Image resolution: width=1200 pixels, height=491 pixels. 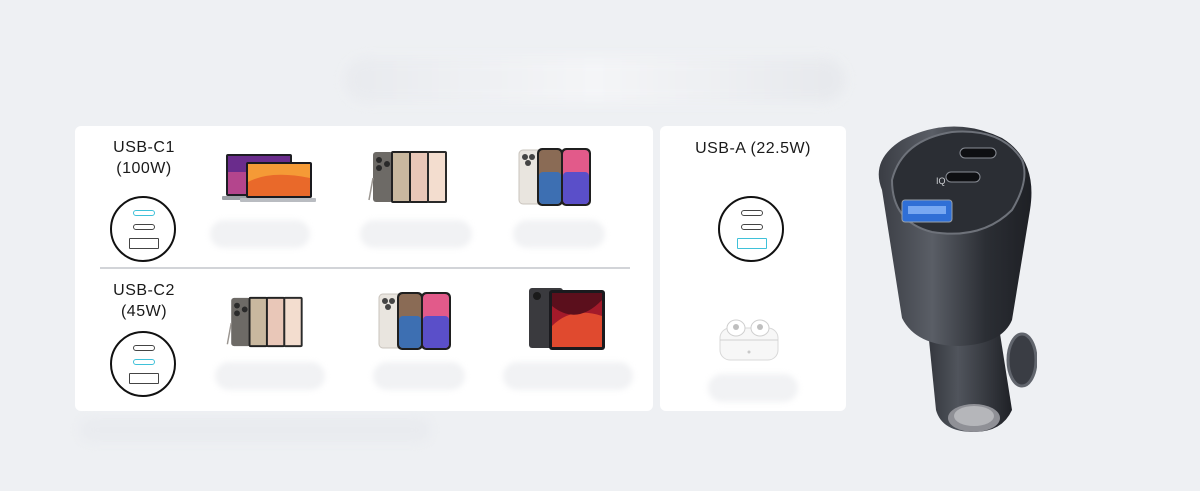 What do you see at coordinates (567, 319) in the screenshot?
I see `tablet-icon` at bounding box center [567, 319].